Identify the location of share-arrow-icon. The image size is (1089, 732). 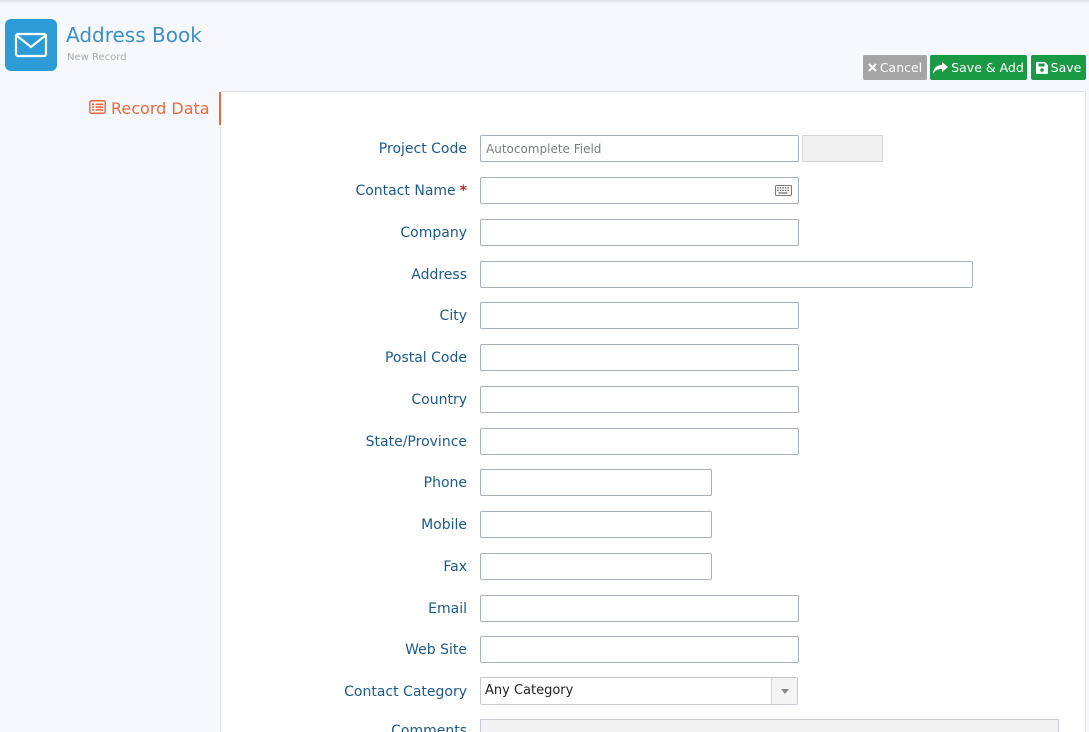
(941, 67).